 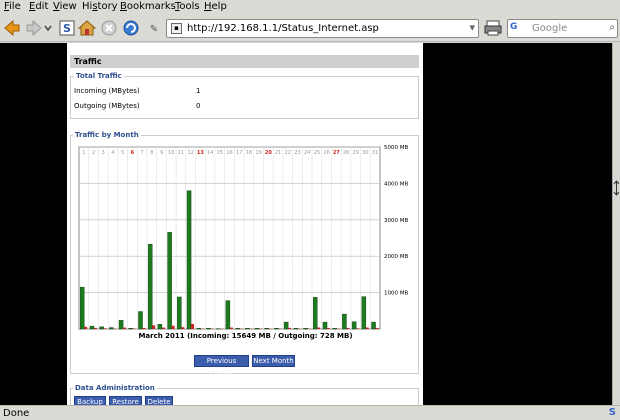 I want to click on next-month-button: Next Month, so click(x=273, y=361).